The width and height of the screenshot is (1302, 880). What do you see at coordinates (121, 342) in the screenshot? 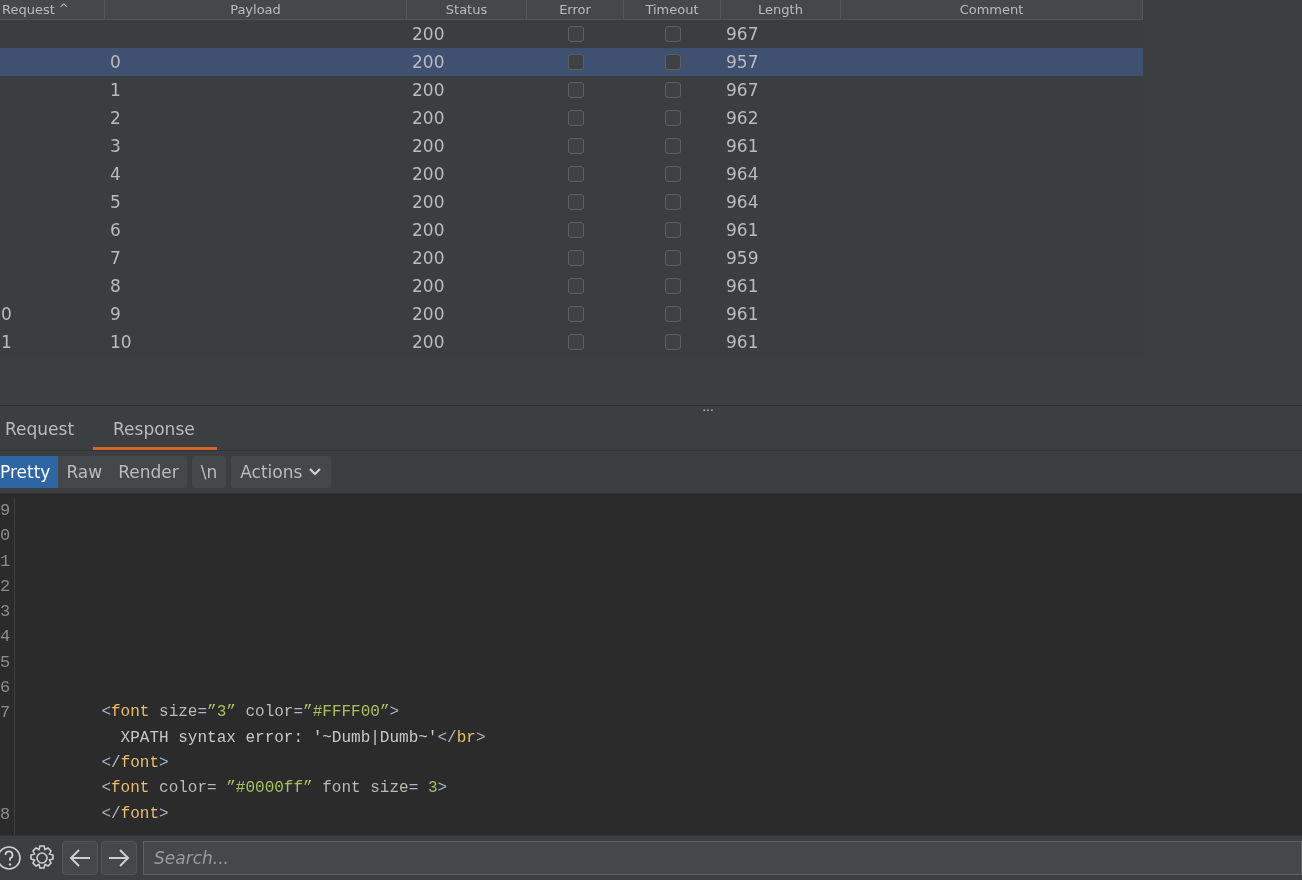
I see `table-cell: 10` at bounding box center [121, 342].